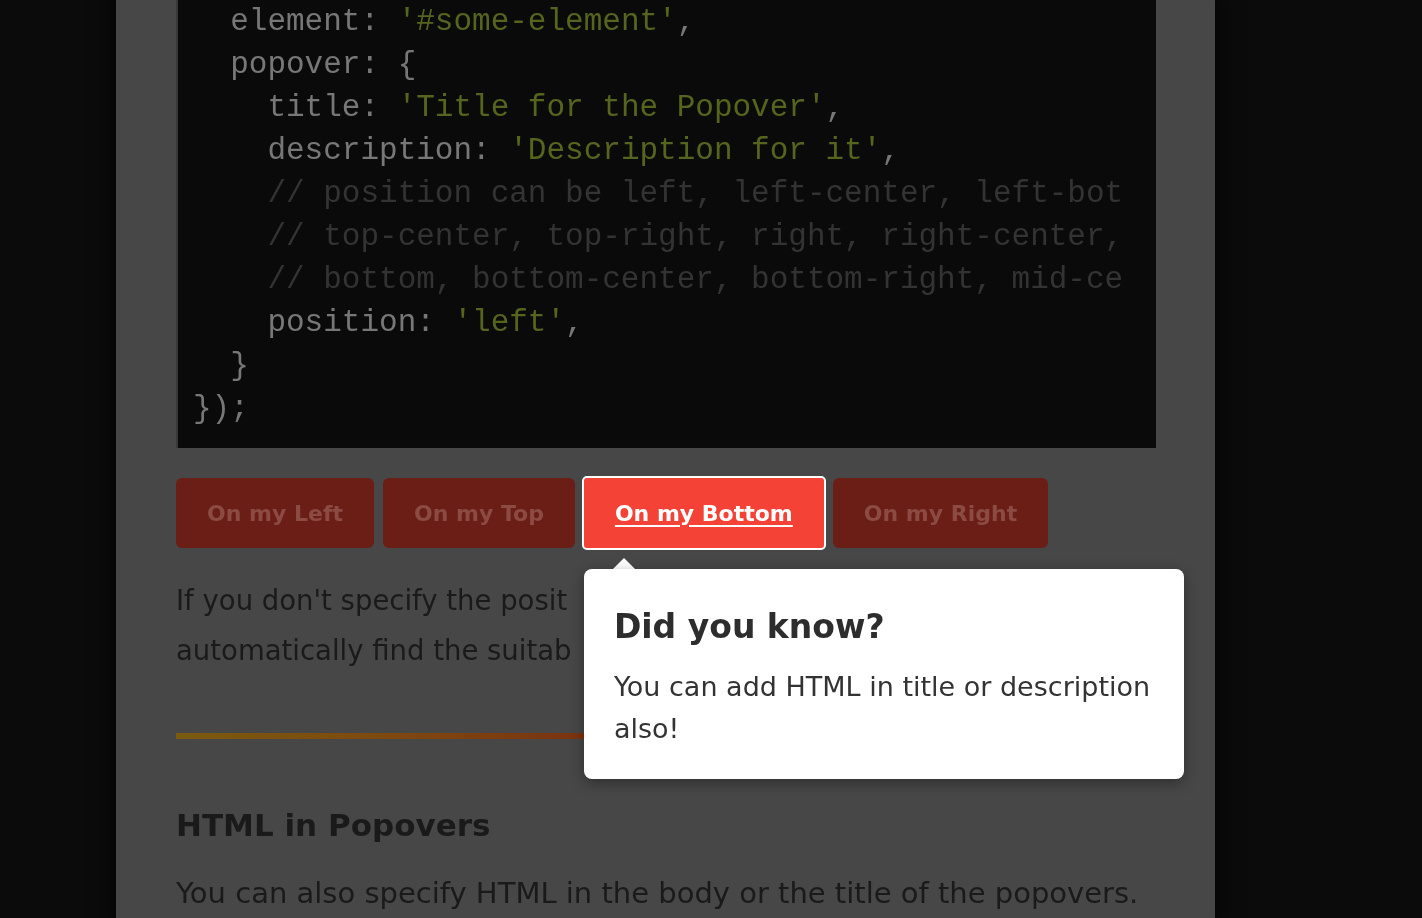 This screenshot has width=1422, height=918. What do you see at coordinates (425, 323) in the screenshot?
I see `code-line: position: 'left',` at bounding box center [425, 323].